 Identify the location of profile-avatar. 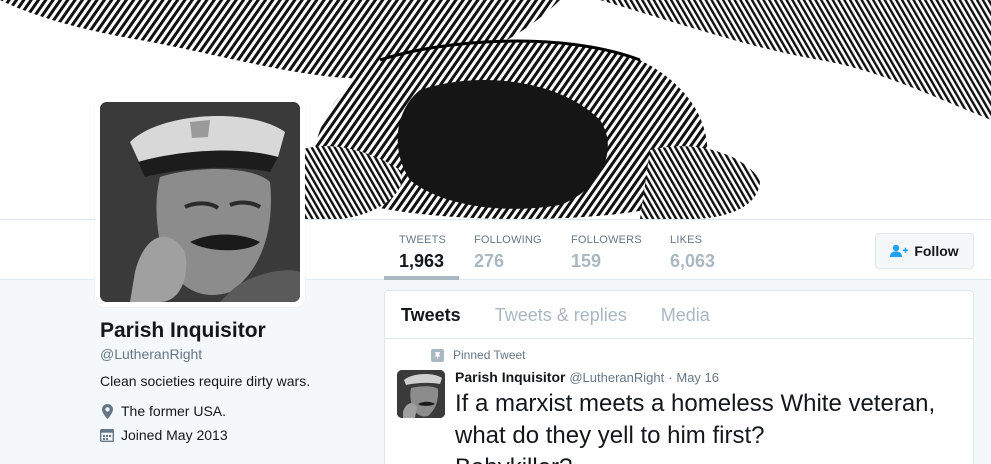
(200, 202).